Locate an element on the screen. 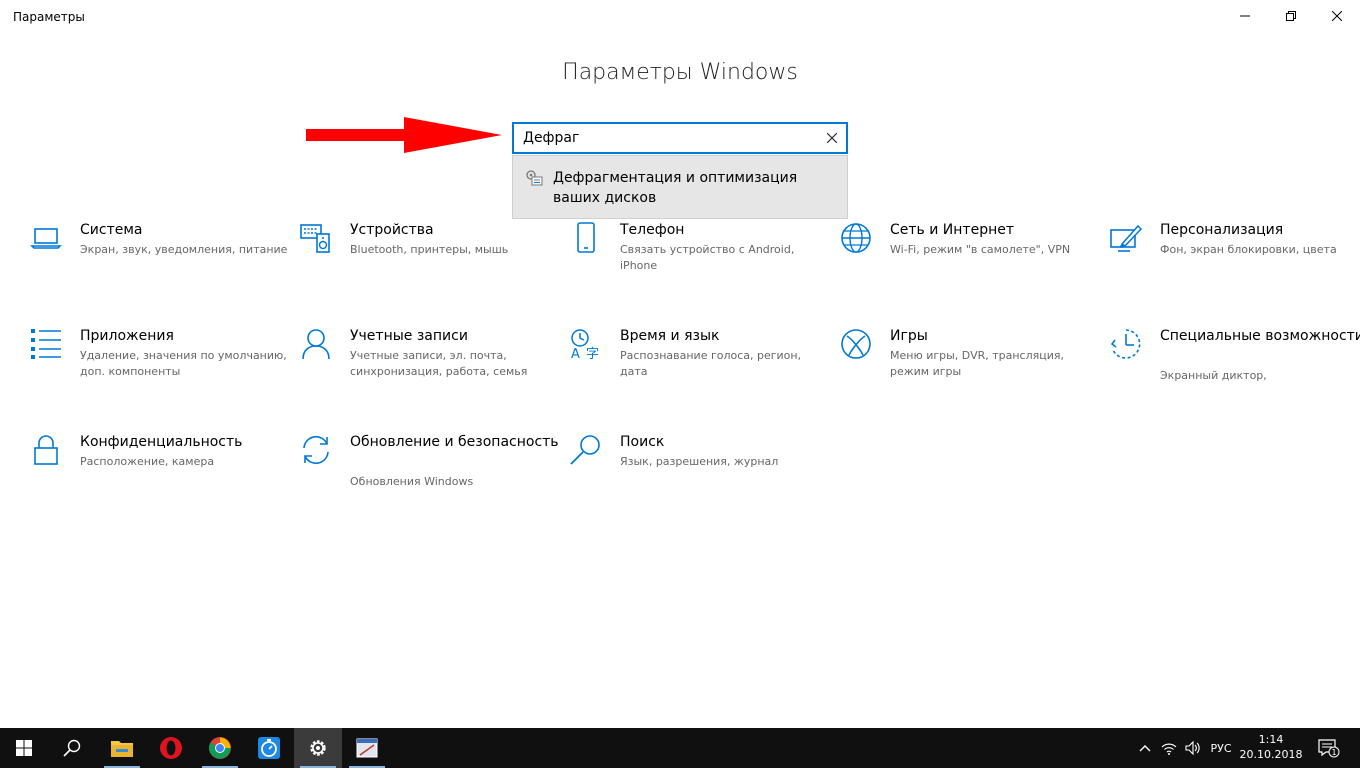 The image size is (1360, 768). laptop-icon is located at coordinates (46, 238).